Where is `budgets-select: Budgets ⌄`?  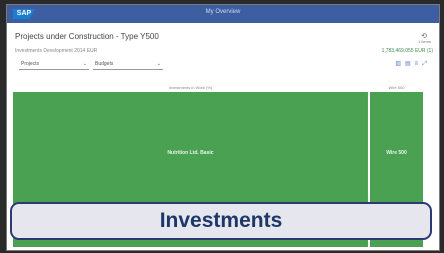
budgets-select: Budgets ⌄ is located at coordinates (128, 65).